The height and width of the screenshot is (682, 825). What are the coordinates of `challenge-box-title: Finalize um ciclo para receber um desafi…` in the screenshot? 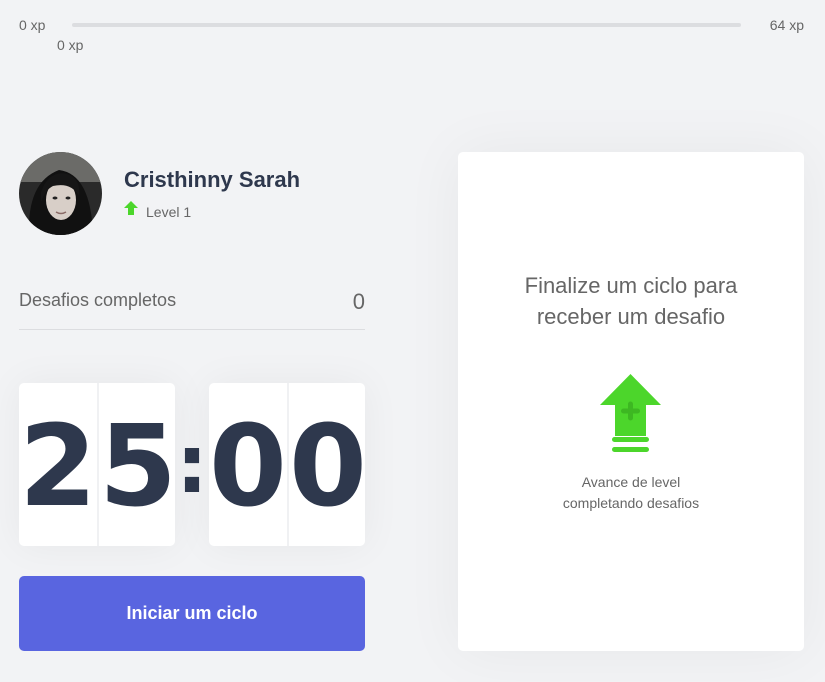 It's located at (631, 301).